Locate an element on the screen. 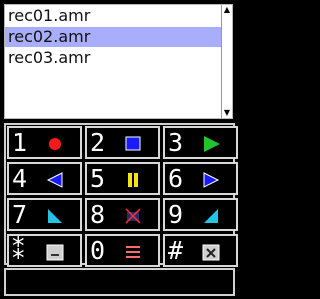  key-digit: ⁑ is located at coordinates (18, 250).